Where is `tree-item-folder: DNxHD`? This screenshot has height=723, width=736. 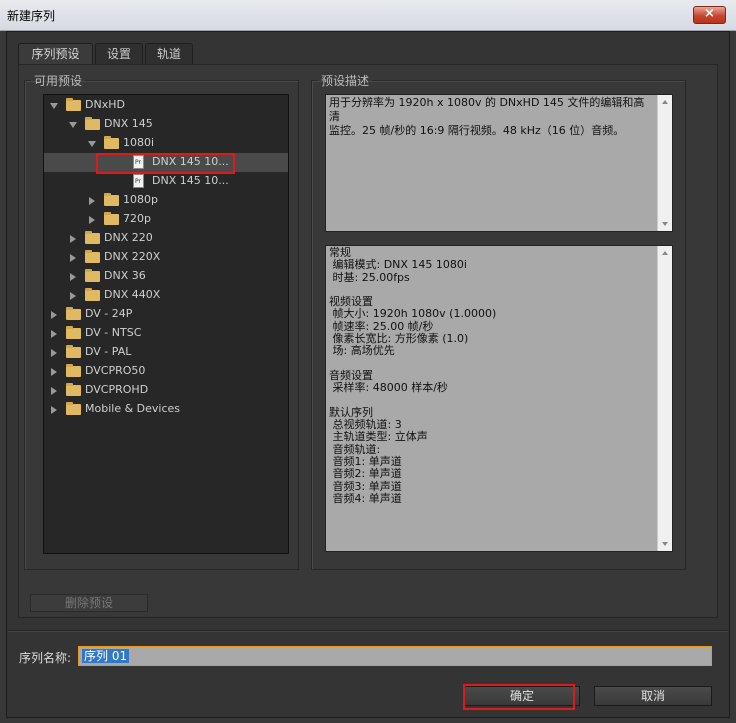 tree-item-folder: DNxHD is located at coordinates (166, 105).